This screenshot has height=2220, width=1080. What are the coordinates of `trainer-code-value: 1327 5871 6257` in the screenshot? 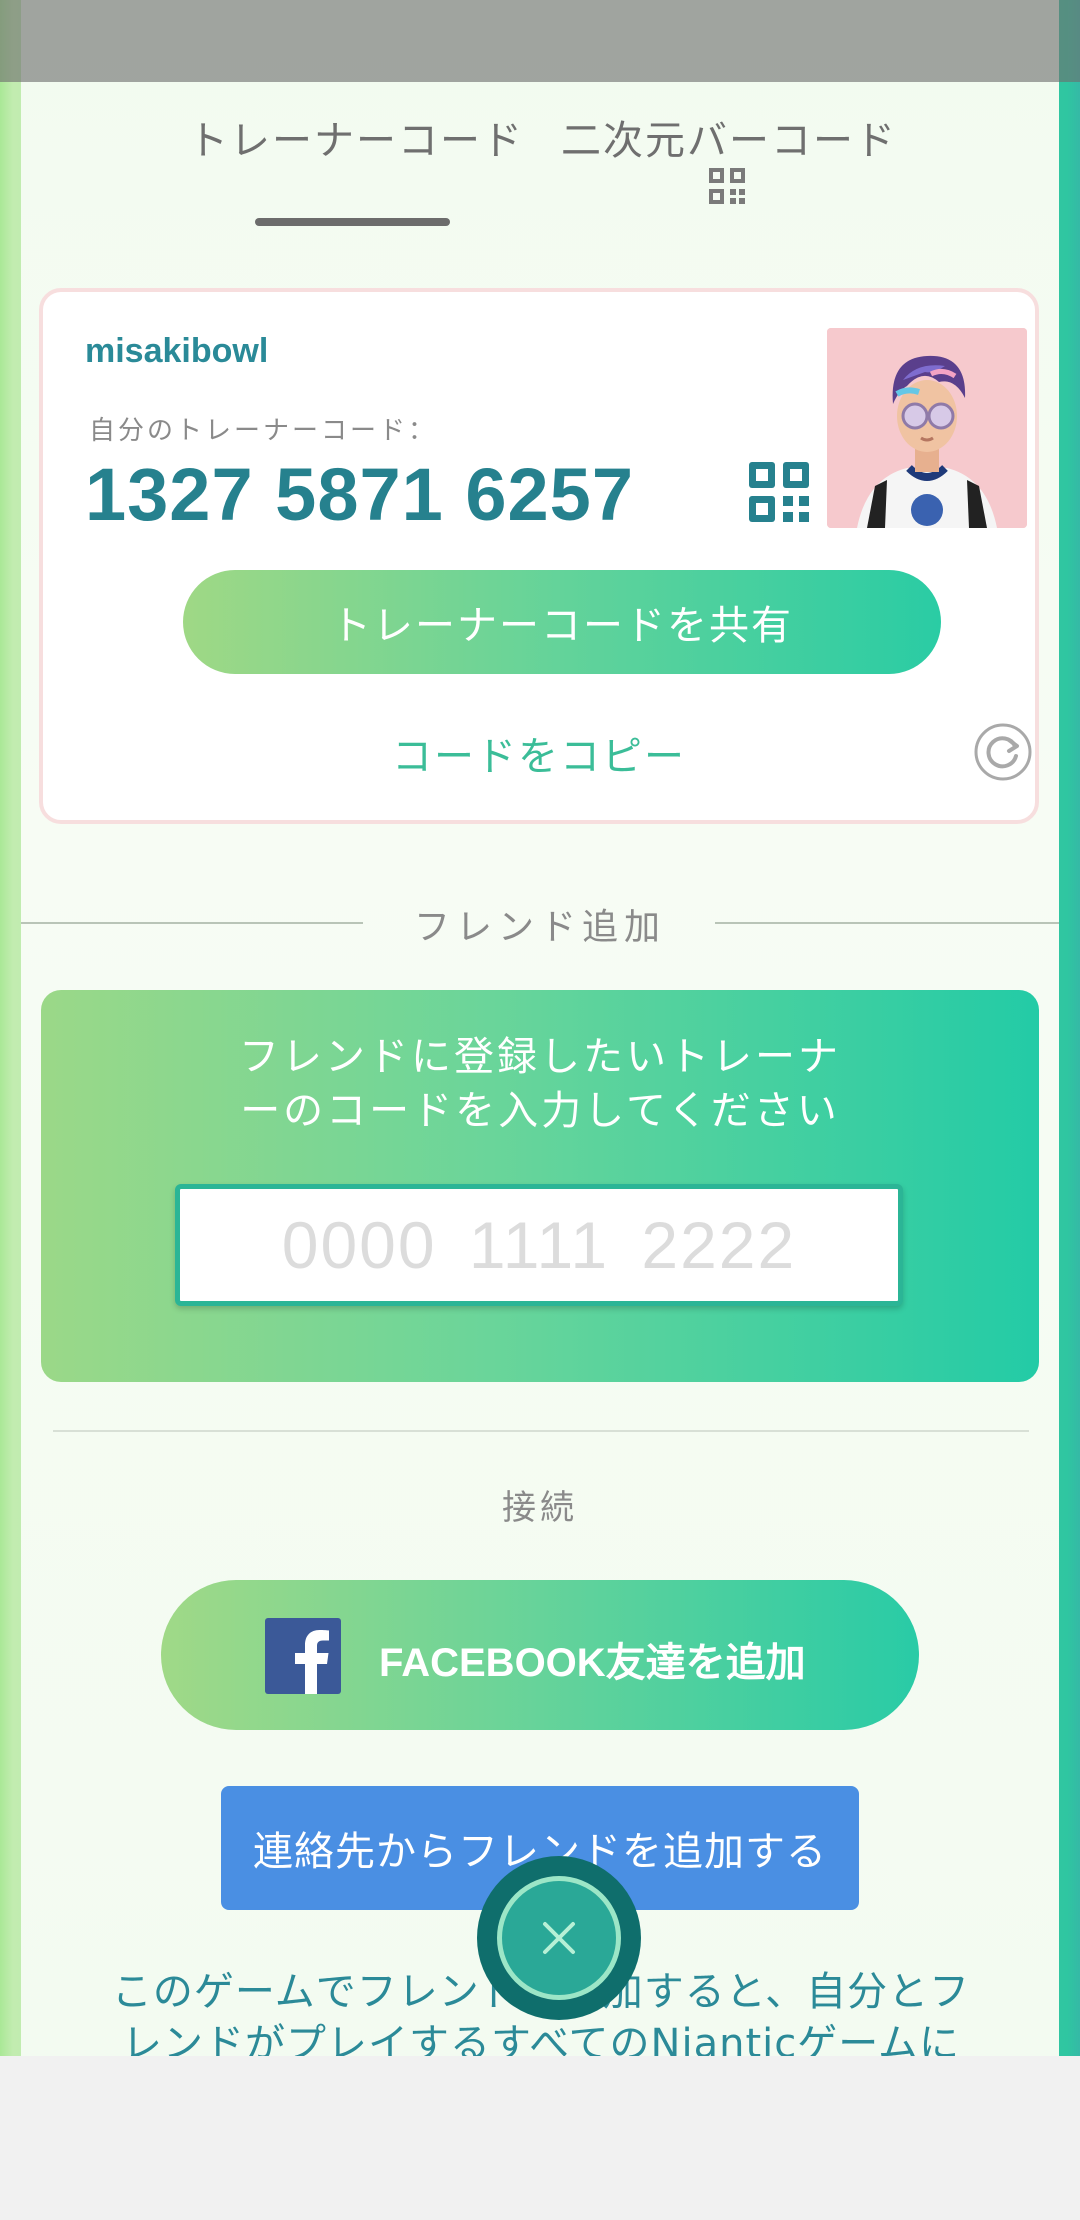 It's located at (359, 494).